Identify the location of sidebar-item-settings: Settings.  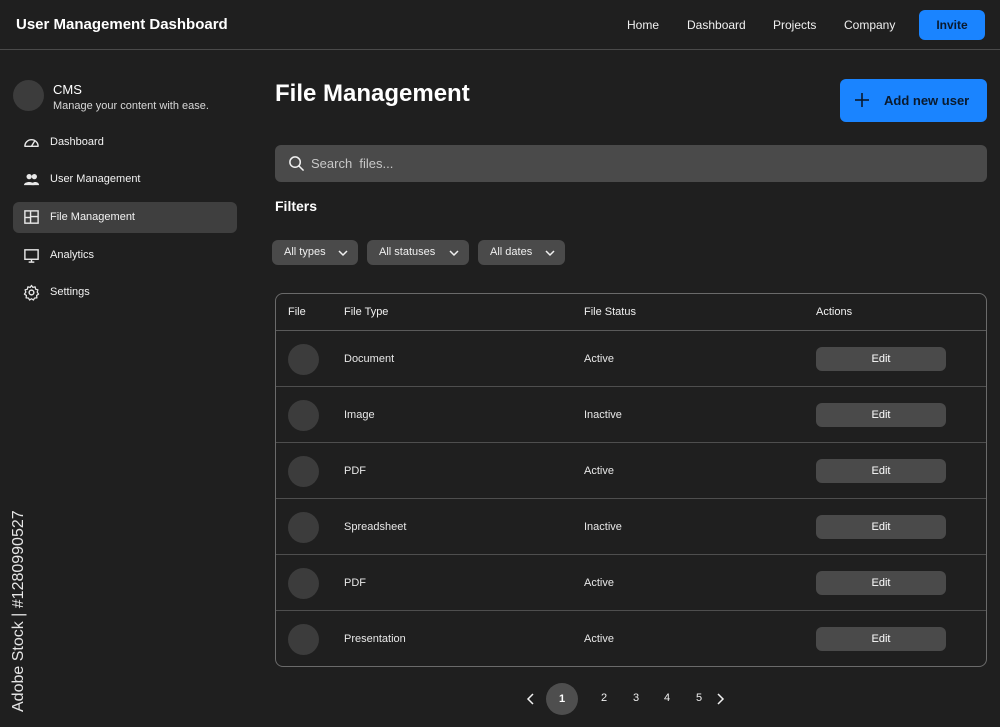
(125, 292).